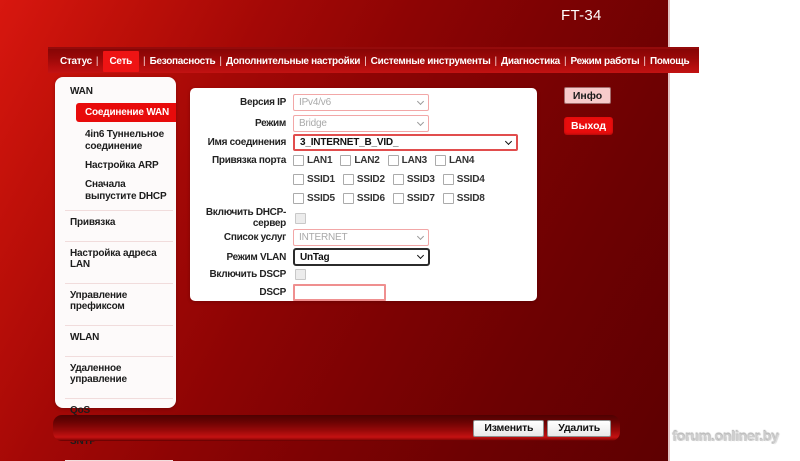 Image resolution: width=800 pixels, height=461 pixels. What do you see at coordinates (587, 95) in the screenshot?
I see `info-button: Инфо` at bounding box center [587, 95].